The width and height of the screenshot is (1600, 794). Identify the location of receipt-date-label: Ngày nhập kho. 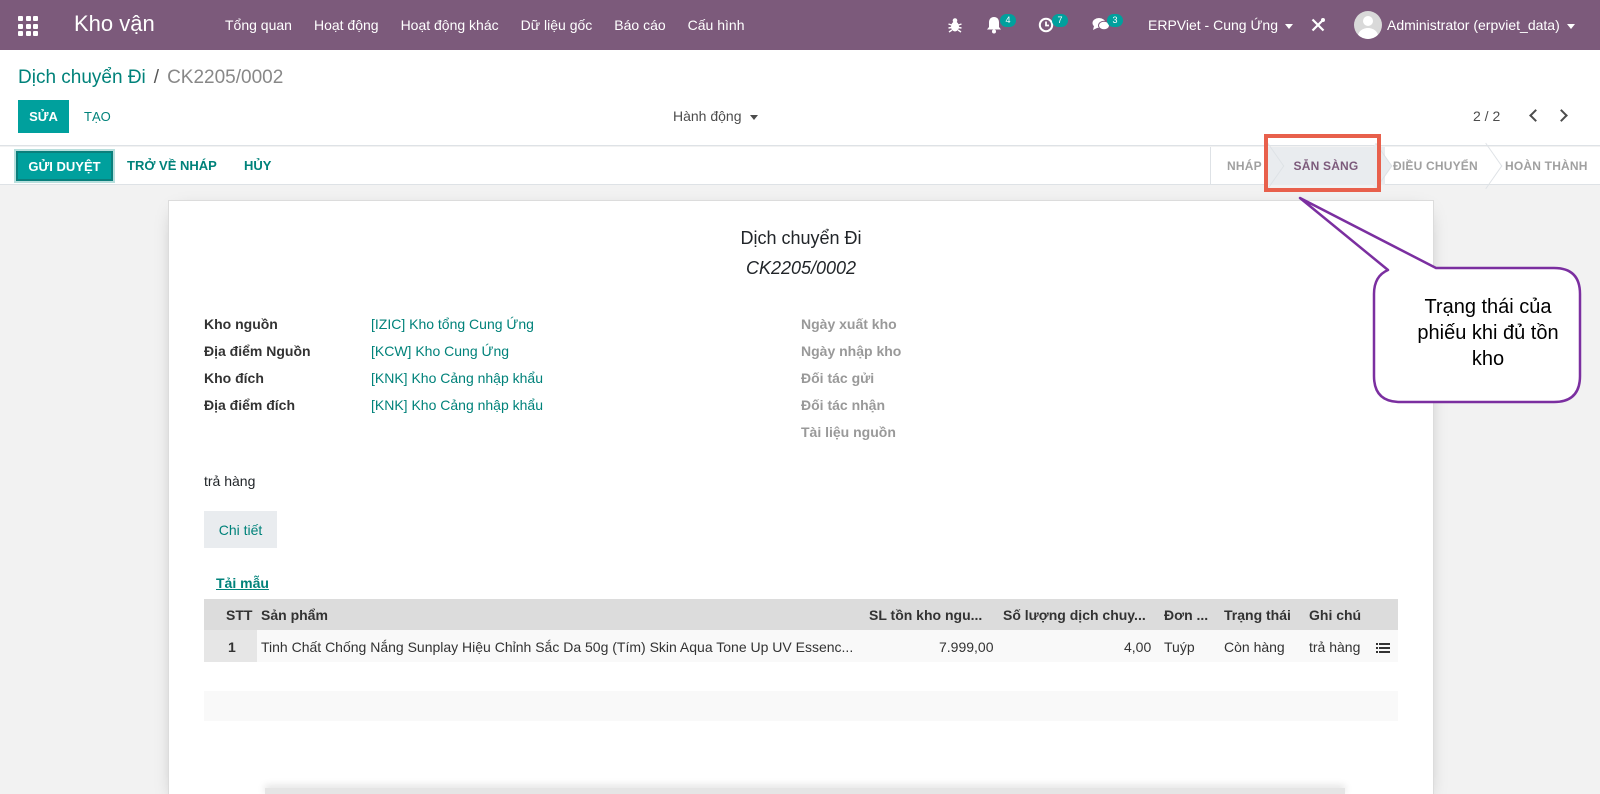
(851, 351).